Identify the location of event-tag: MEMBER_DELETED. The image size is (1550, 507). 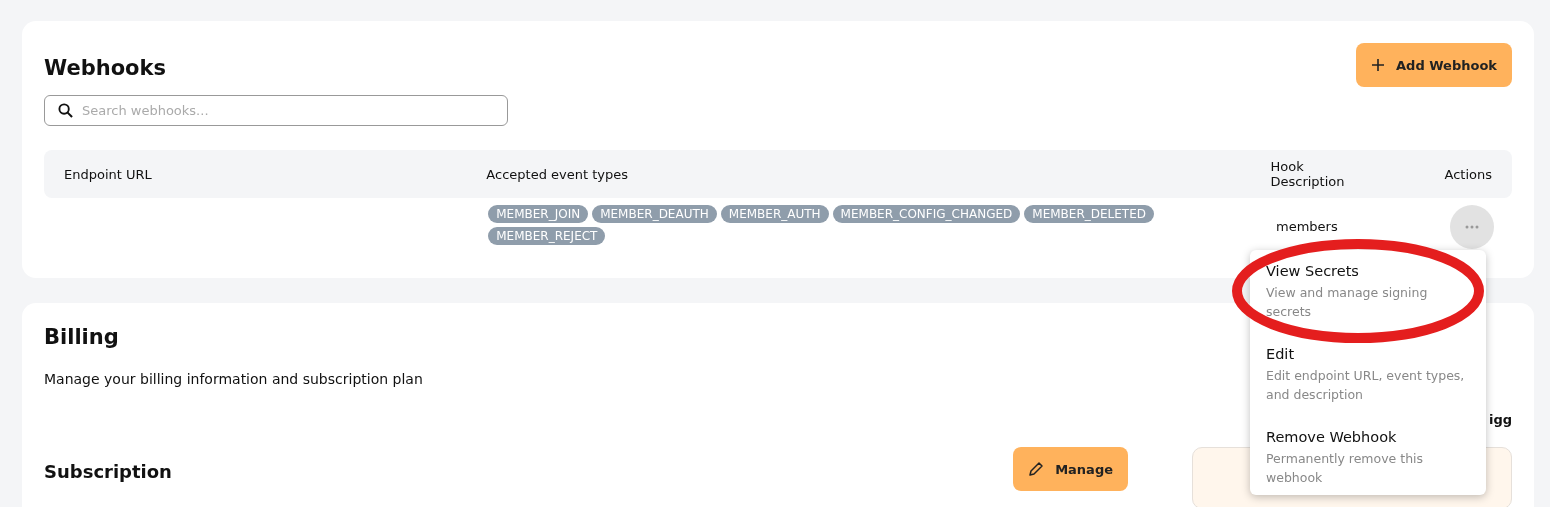
(1089, 214).